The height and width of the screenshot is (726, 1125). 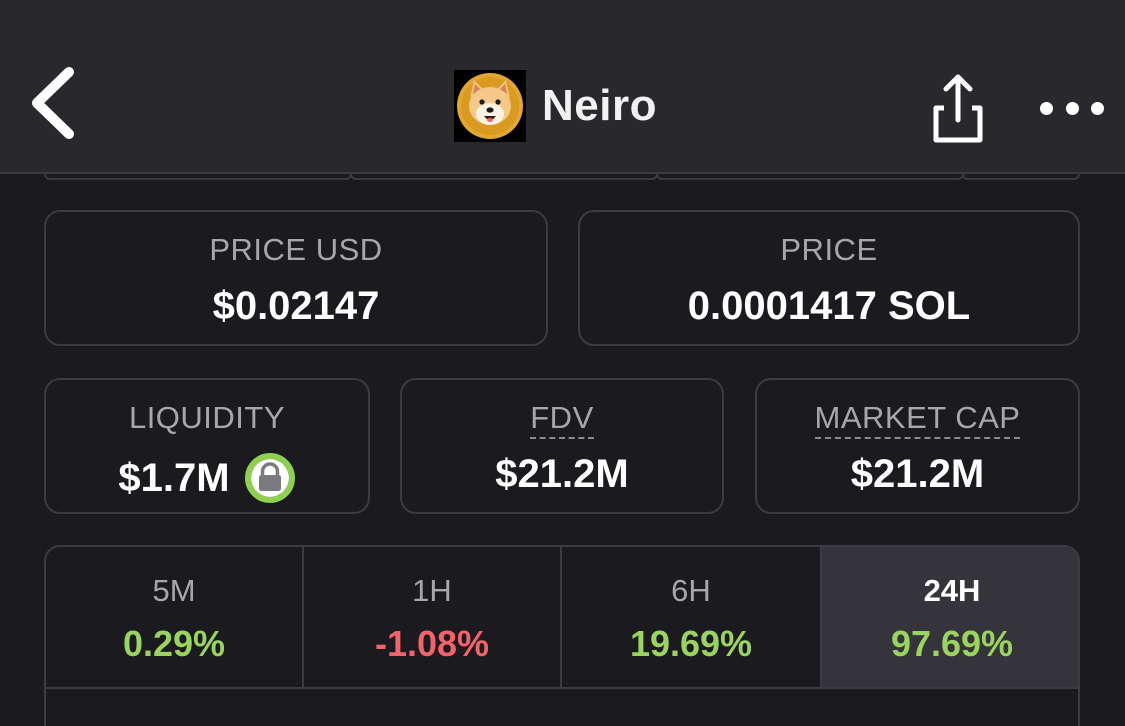 I want to click on price-usd-label: PRICE USD, so click(x=296, y=249).